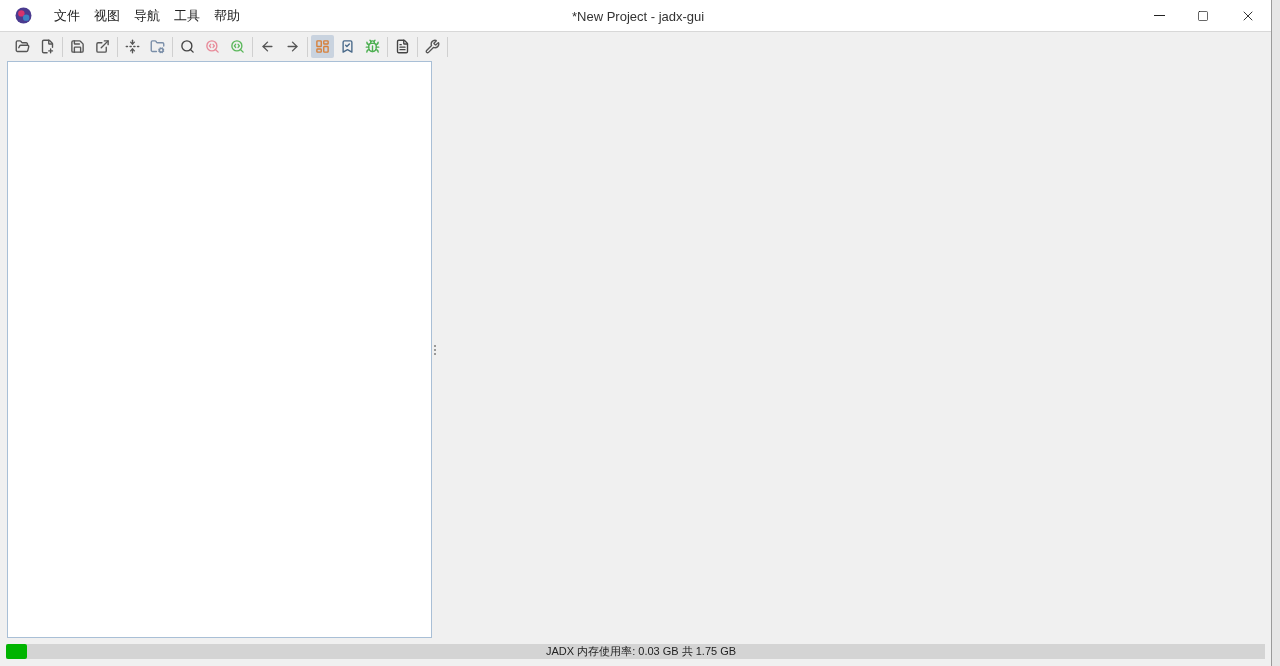 Image resolution: width=1280 pixels, height=666 pixels. Describe the element at coordinates (102, 46) in the screenshot. I see `export-icon` at that location.